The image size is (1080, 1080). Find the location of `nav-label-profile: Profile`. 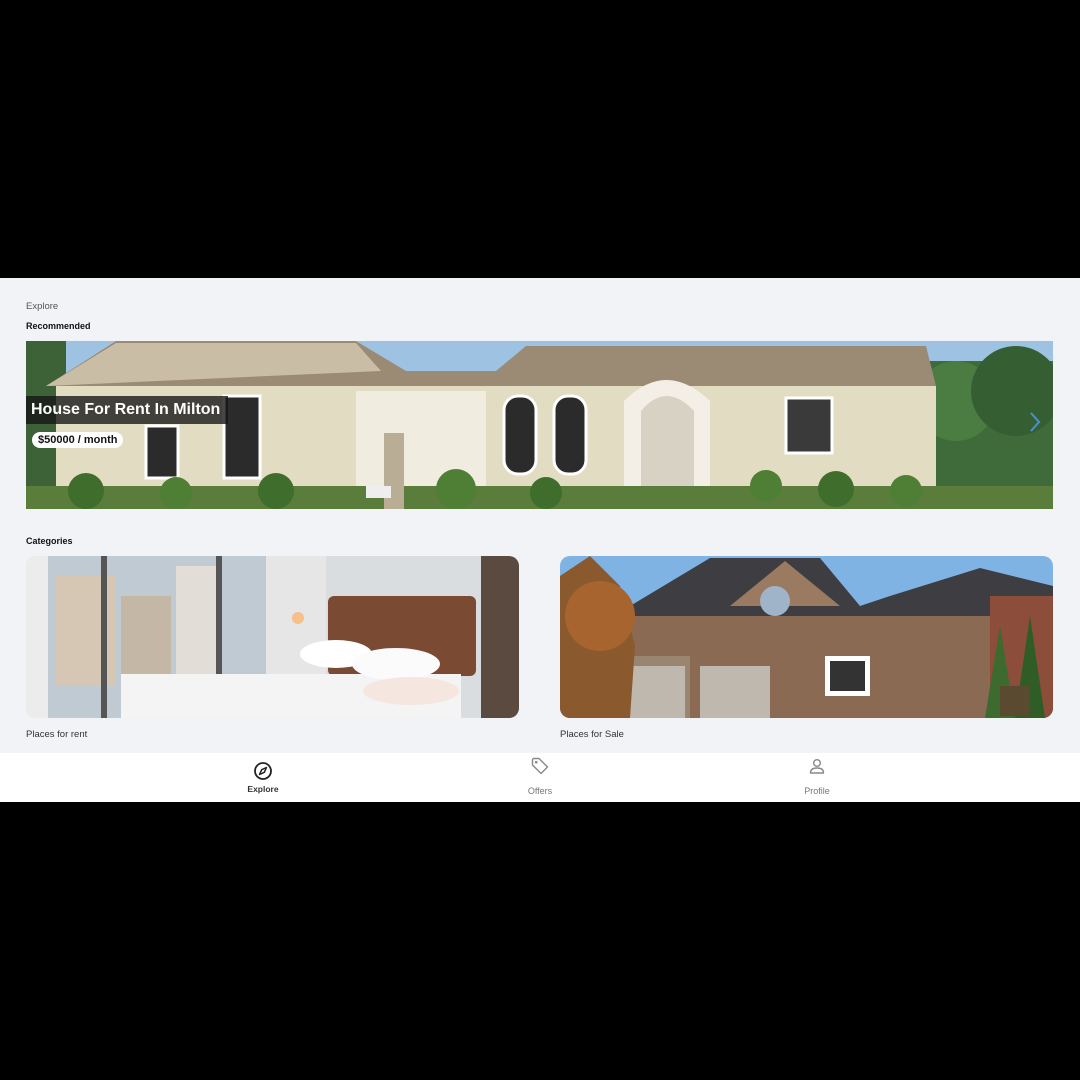

nav-label-profile: Profile is located at coordinates (817, 791).